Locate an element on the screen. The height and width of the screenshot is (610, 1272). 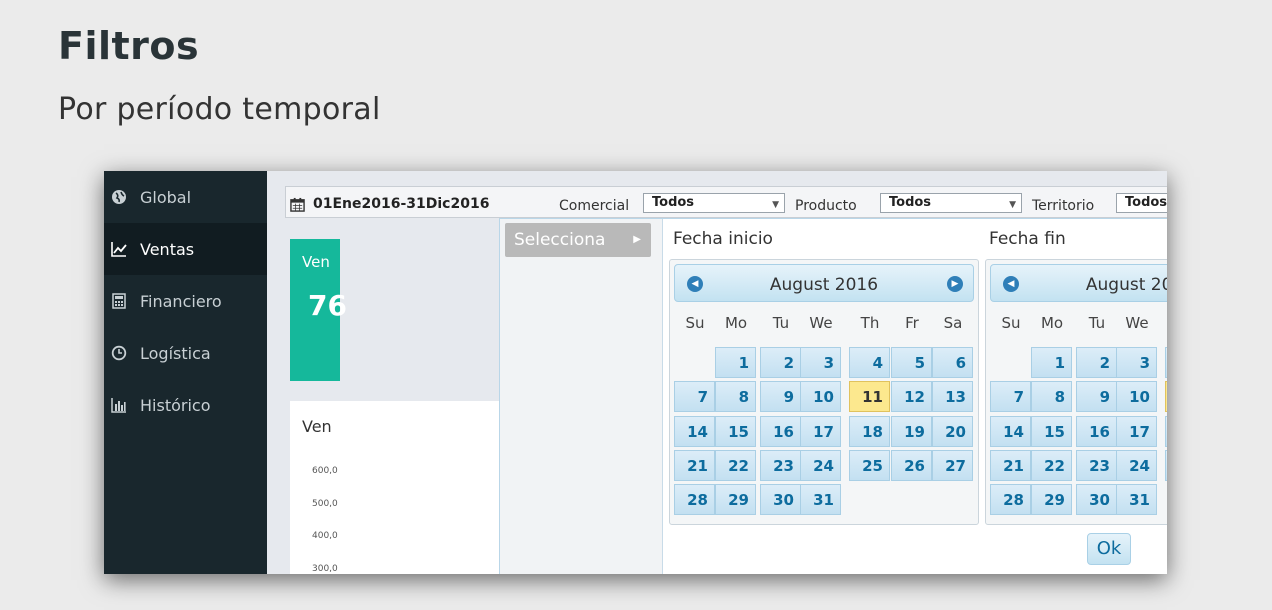
sidebar-item-historico: Histórico is located at coordinates (185, 405).